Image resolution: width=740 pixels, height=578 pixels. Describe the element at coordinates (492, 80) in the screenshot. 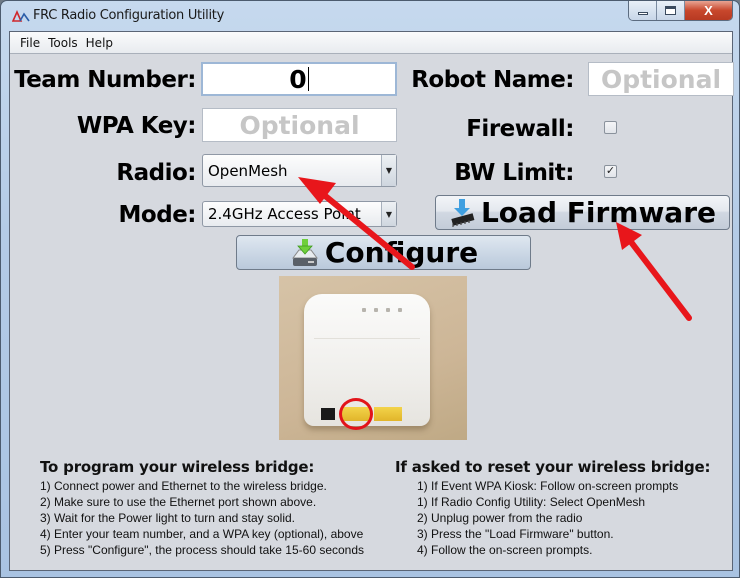

I see `robot-name-label: Robot Name:` at that location.